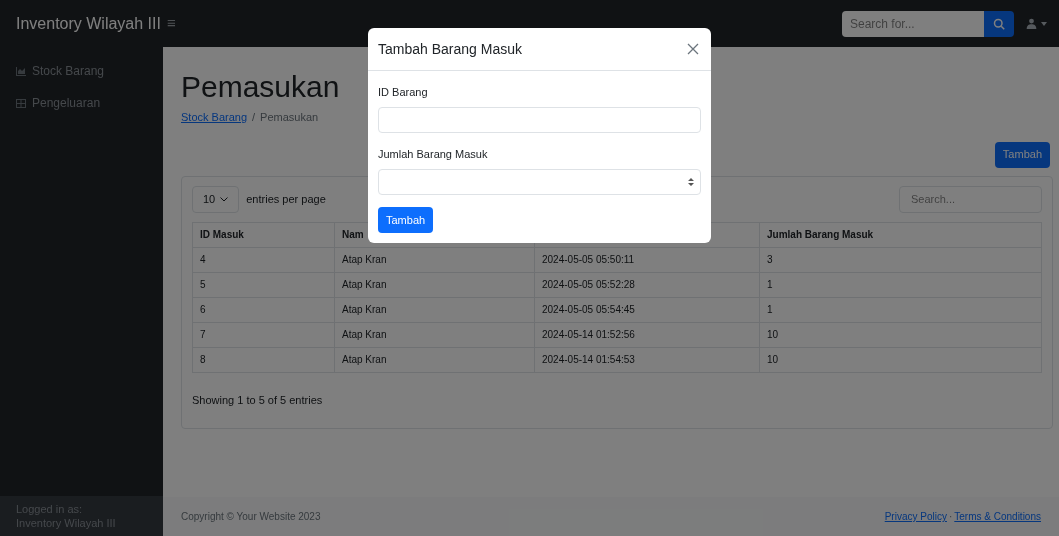 This screenshot has width=1059, height=536. What do you see at coordinates (171, 23) in the screenshot?
I see `menu-toggle: ≡` at bounding box center [171, 23].